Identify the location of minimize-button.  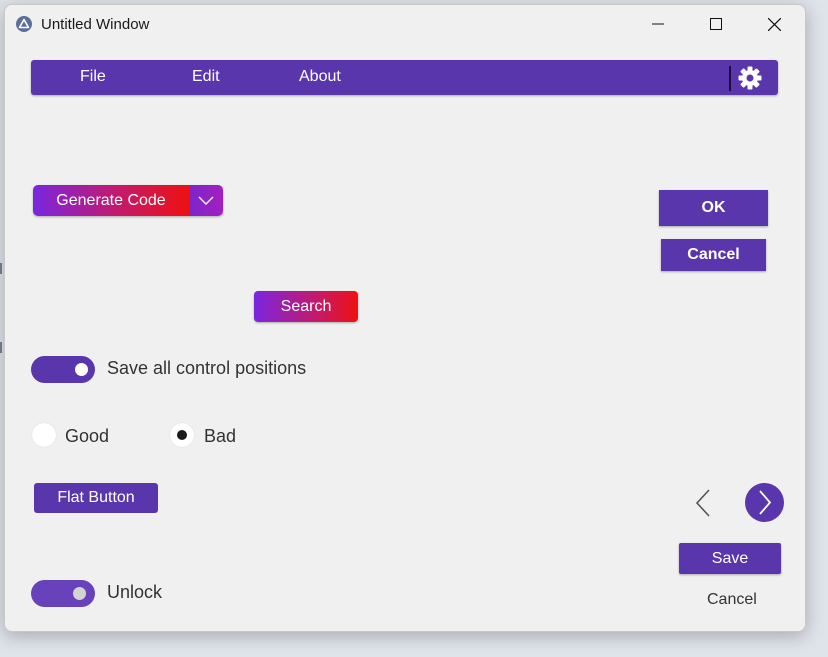
(658, 24).